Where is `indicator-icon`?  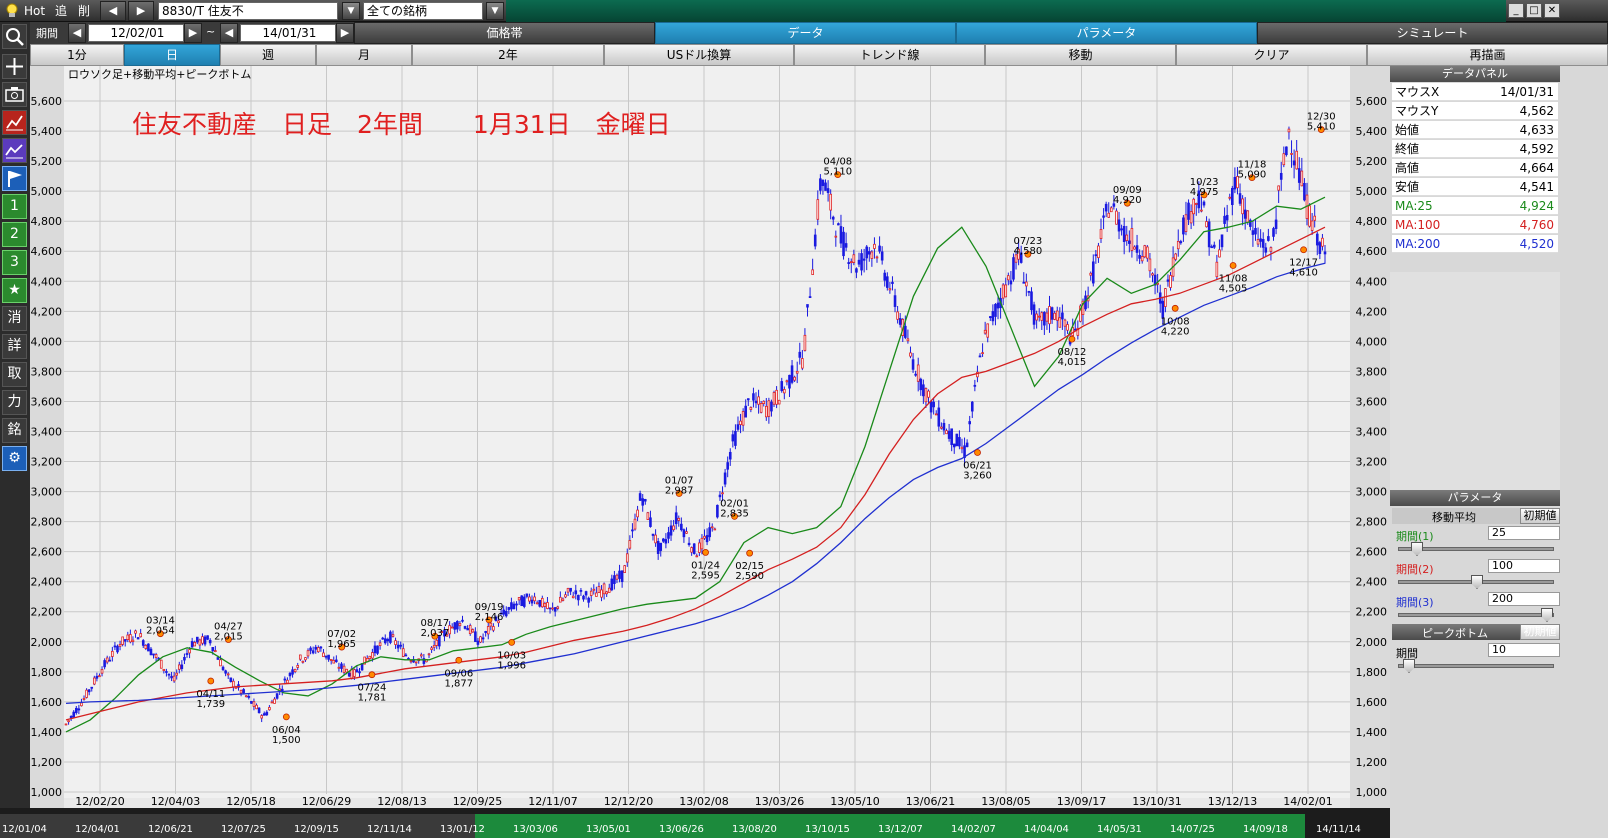
indicator-icon is located at coordinates (14, 150).